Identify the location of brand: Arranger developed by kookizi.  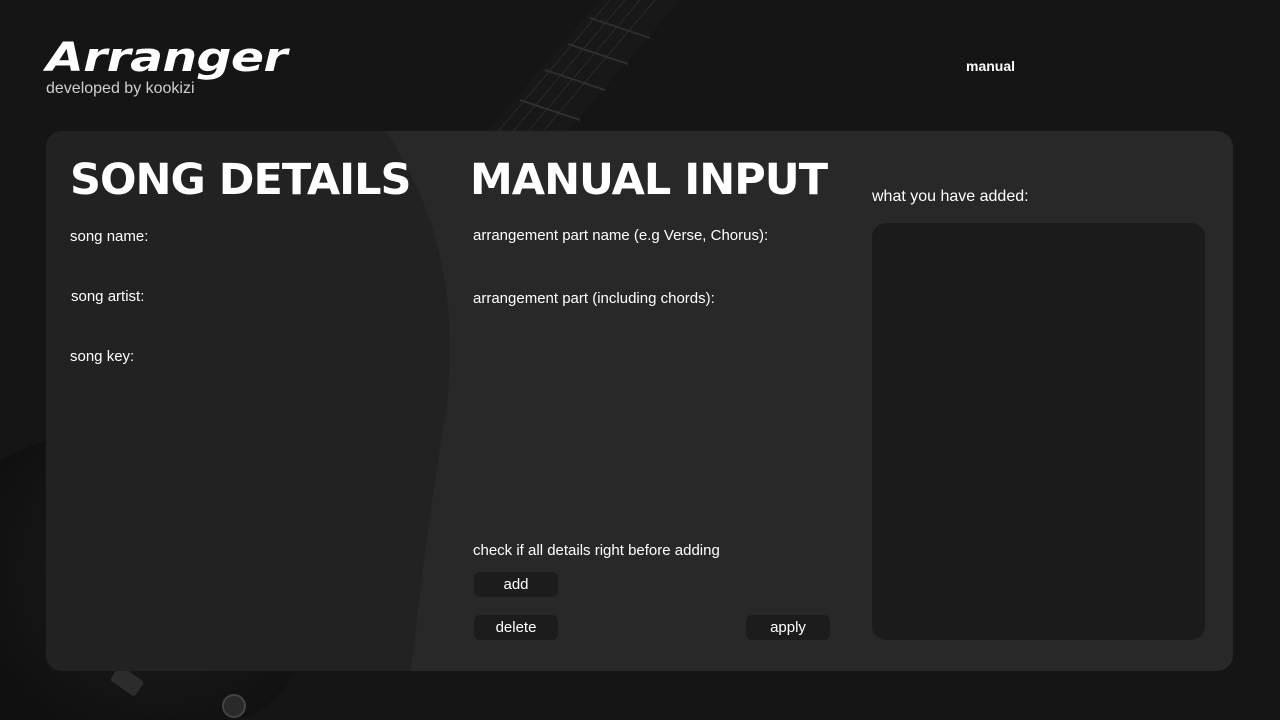
(166, 67).